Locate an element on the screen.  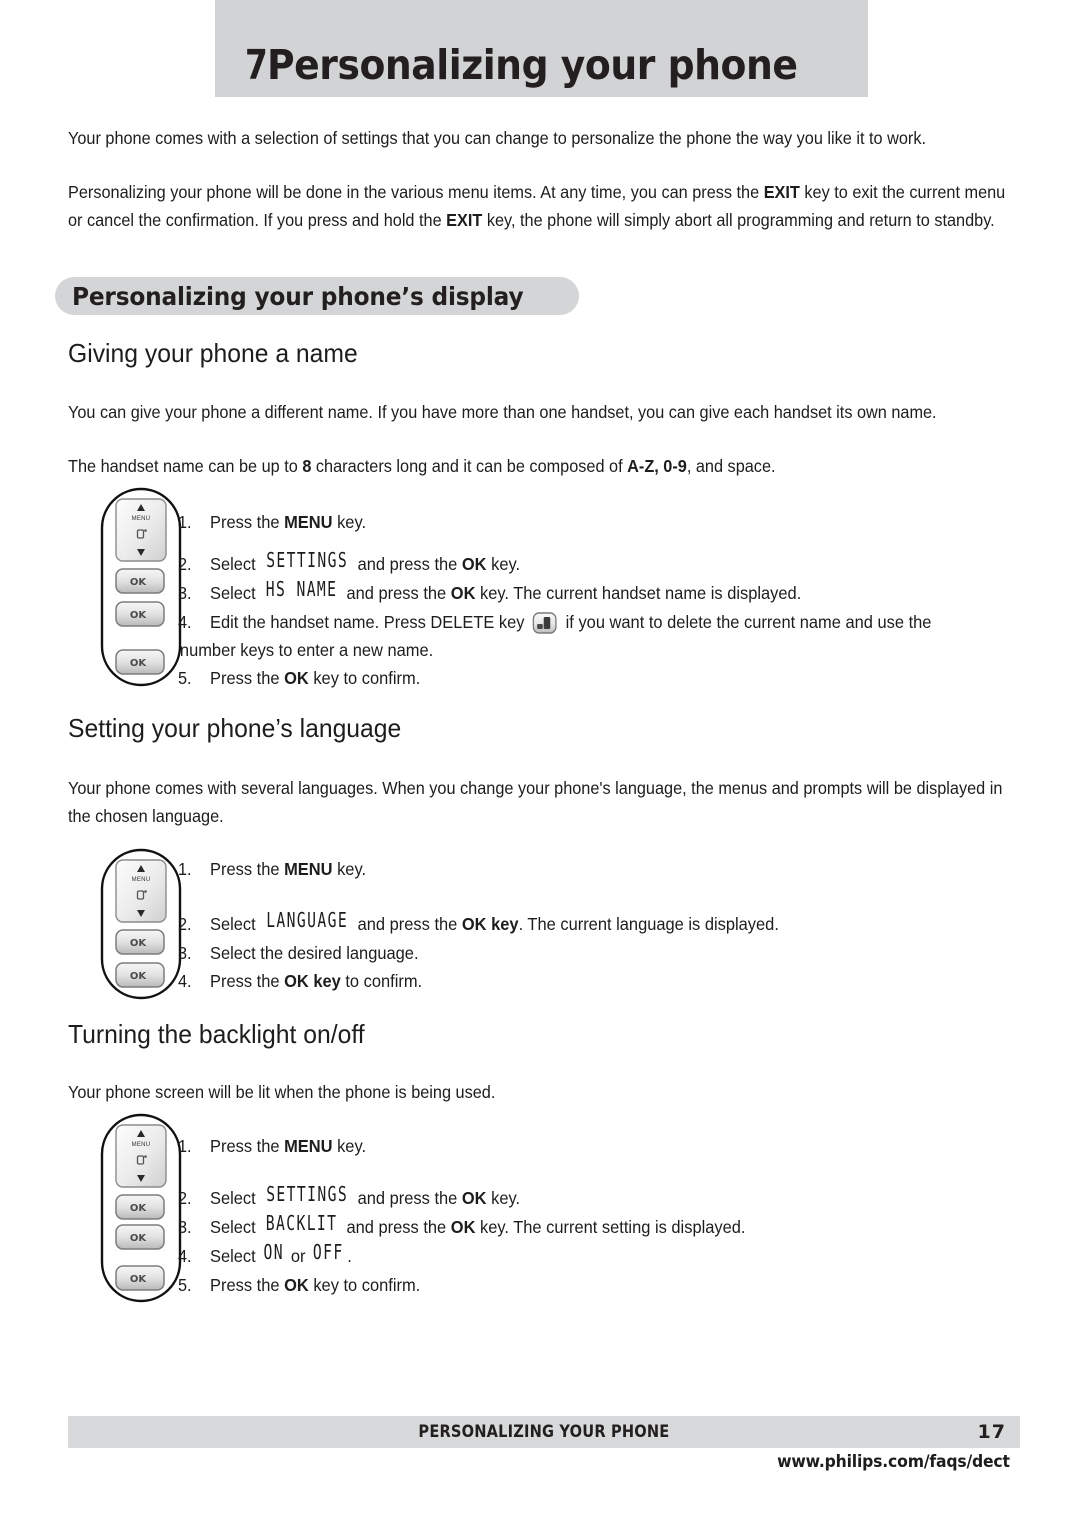
ok-key-2: OK is located at coordinates (140, 975).